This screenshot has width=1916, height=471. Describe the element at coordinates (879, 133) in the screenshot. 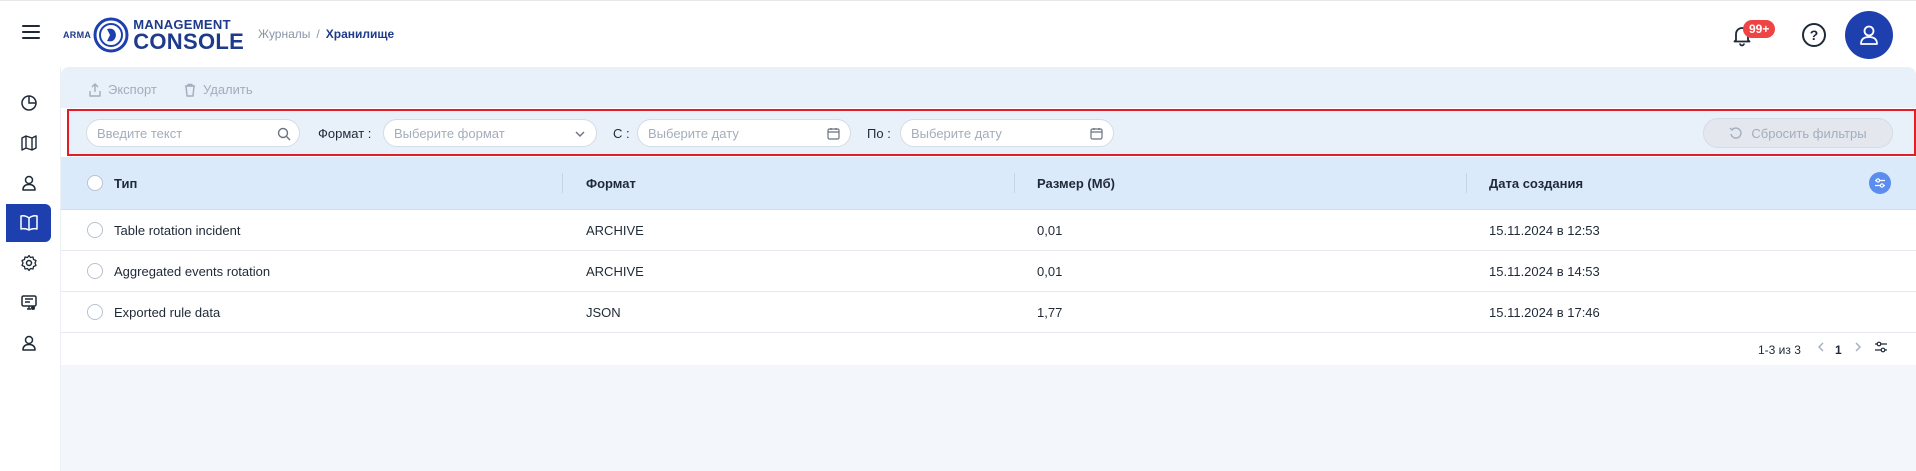

I see `to-label: По :` at that location.